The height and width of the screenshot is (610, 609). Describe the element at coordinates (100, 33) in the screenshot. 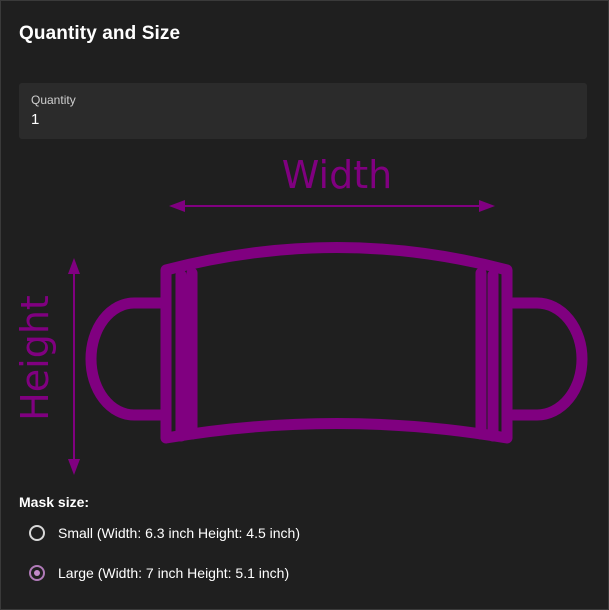

I see `section-title: Quantity and Size` at that location.